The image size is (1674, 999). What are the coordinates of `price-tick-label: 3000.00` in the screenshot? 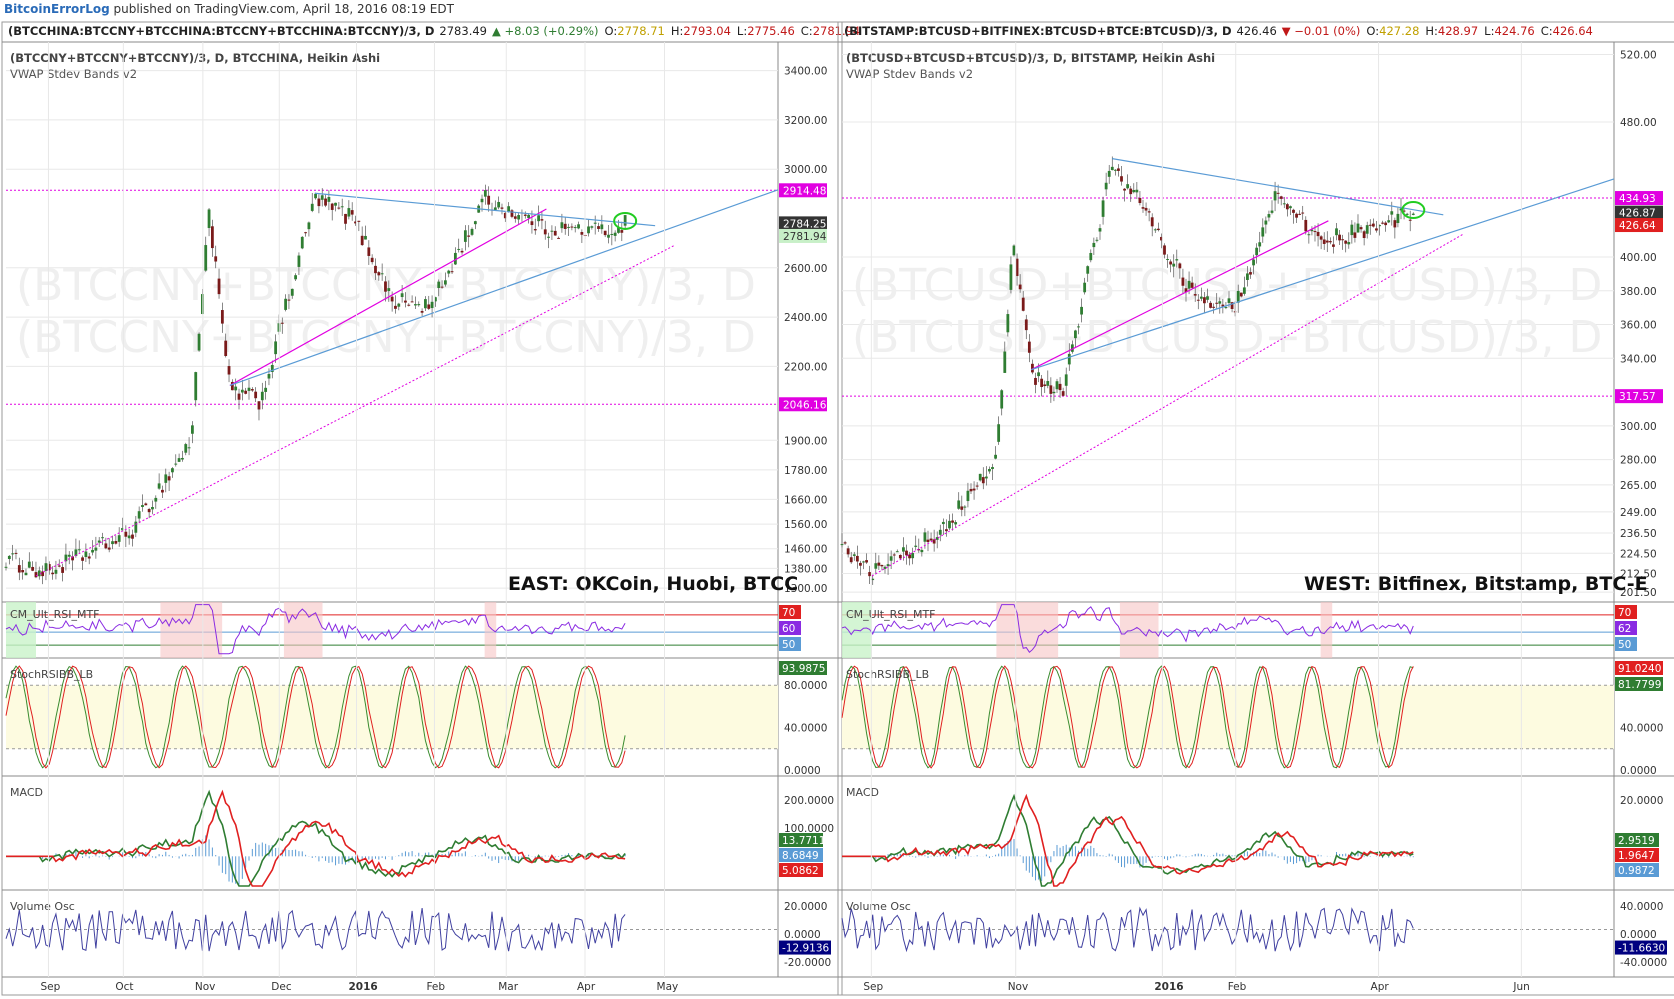 It's located at (805, 170).